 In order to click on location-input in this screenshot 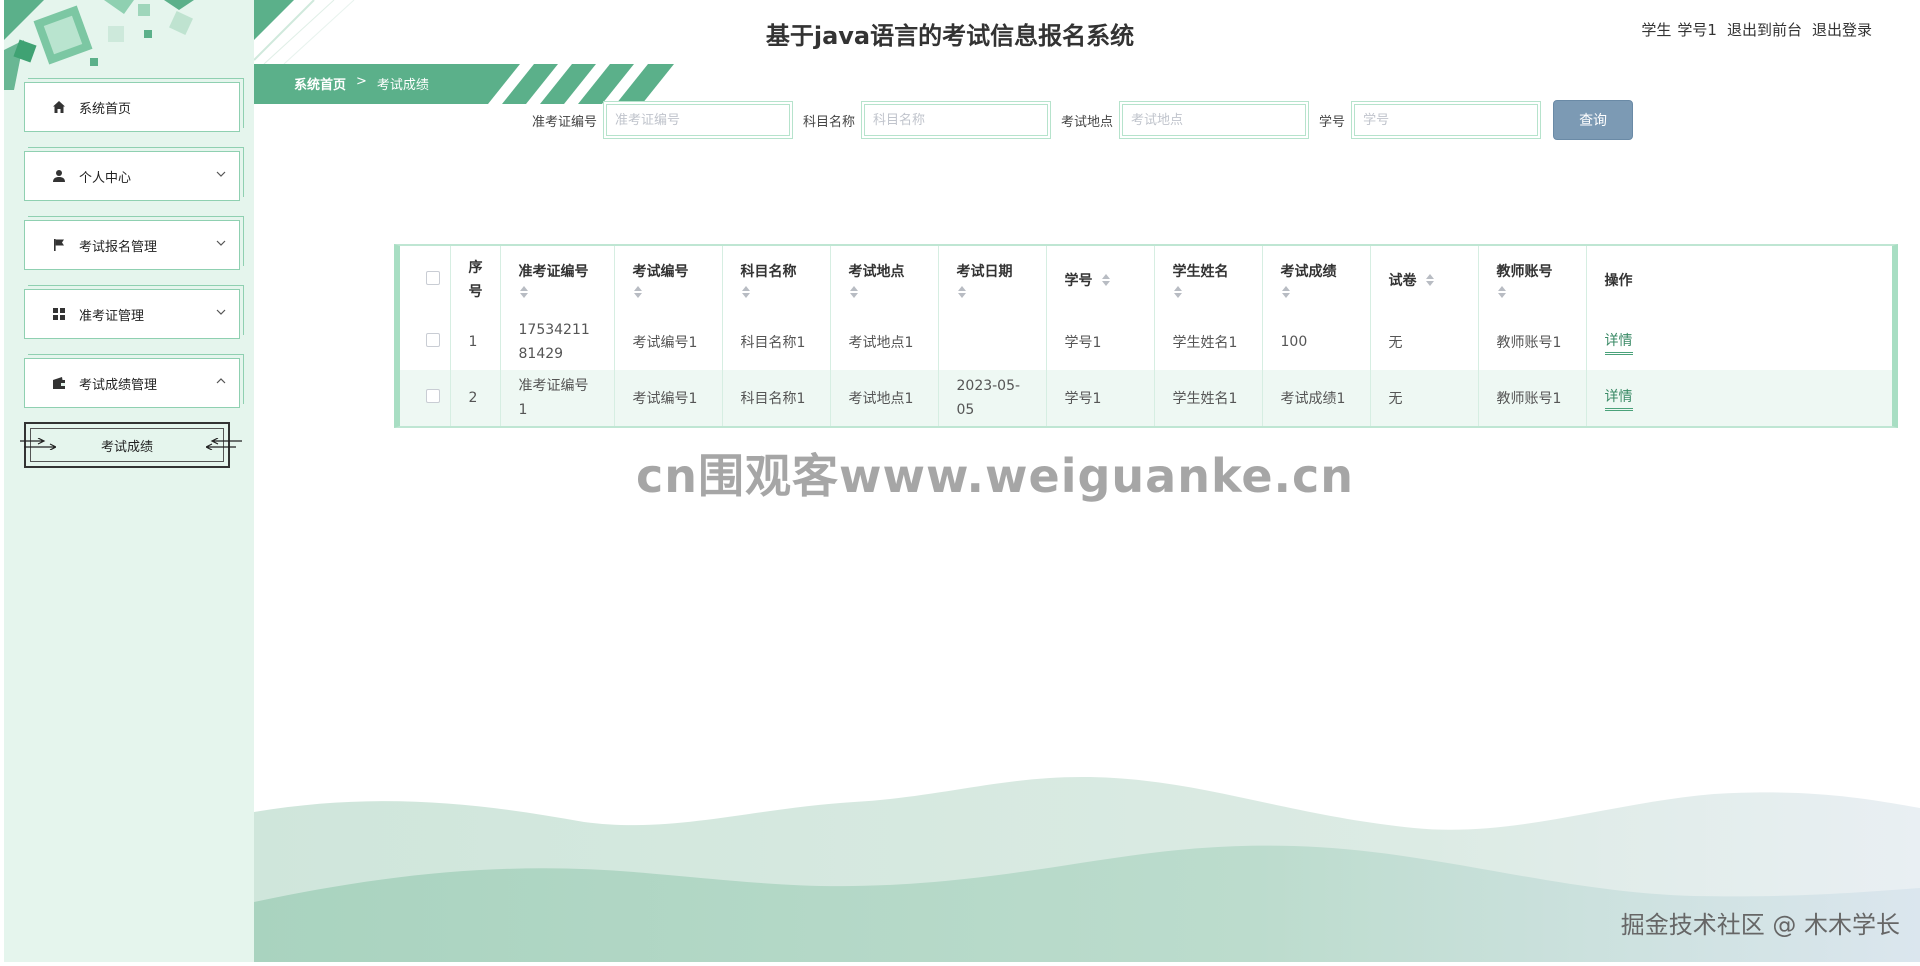, I will do `click(1214, 120)`.